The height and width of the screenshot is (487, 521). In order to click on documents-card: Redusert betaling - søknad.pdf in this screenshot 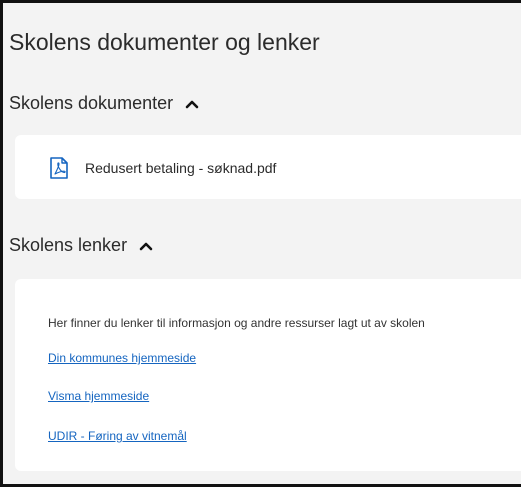, I will do `click(268, 167)`.